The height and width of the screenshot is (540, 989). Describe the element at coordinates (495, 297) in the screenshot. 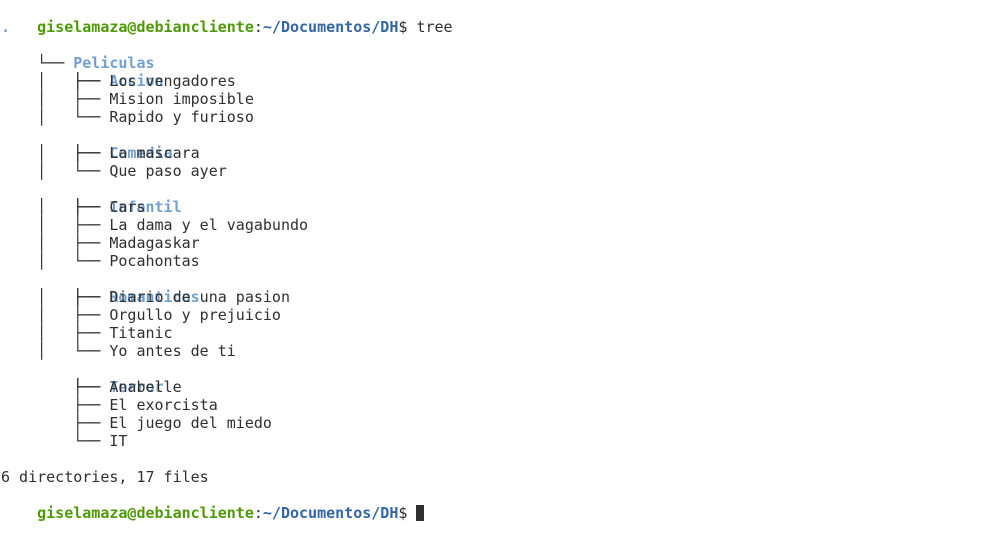

I see `tree-file: │ ├── Diario de una pasion` at that location.